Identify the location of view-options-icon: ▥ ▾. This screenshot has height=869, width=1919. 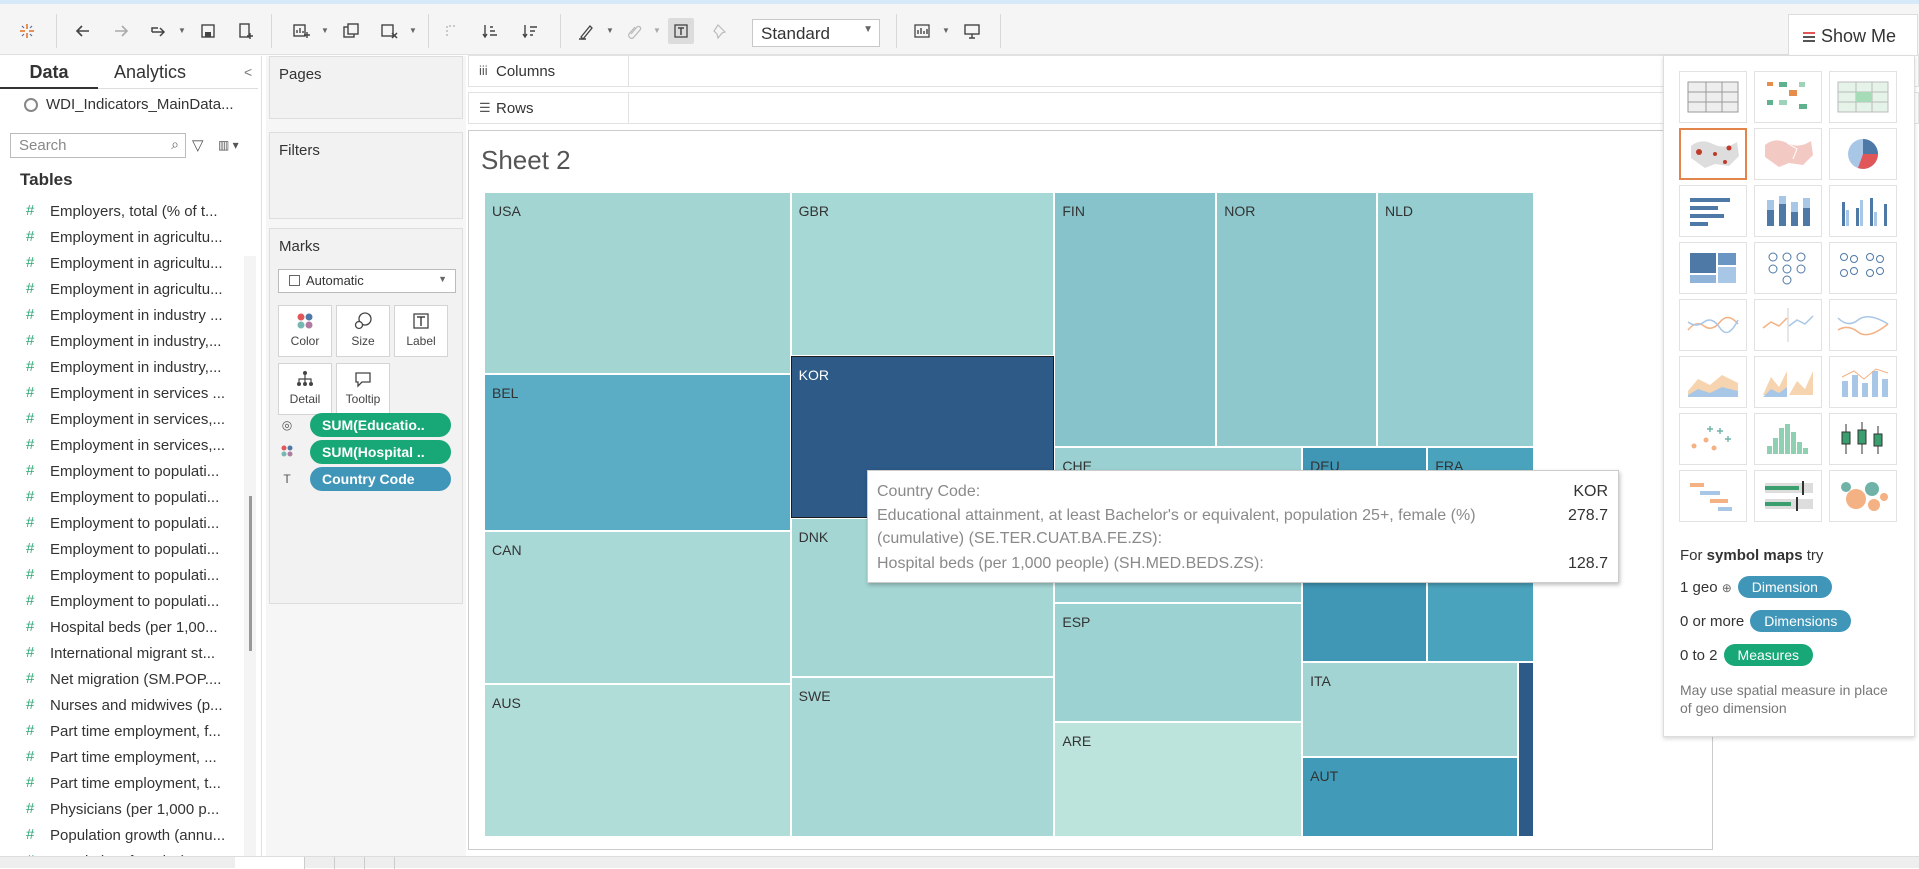
(228, 145).